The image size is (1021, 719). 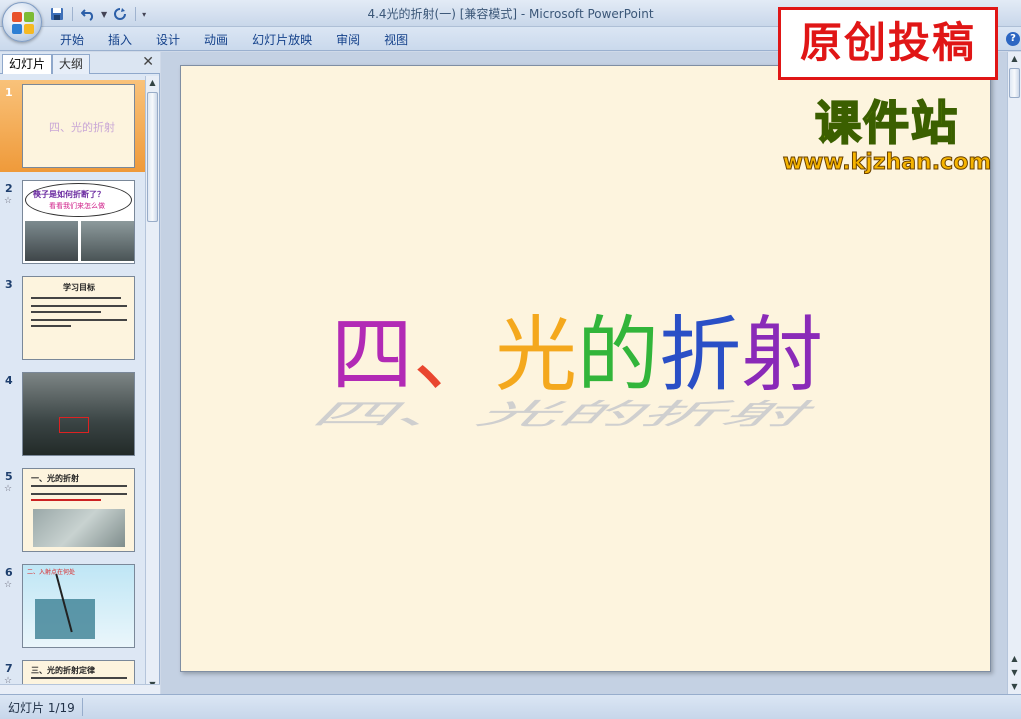 I want to click on tab-outline: 大纲, so click(x=71, y=64).